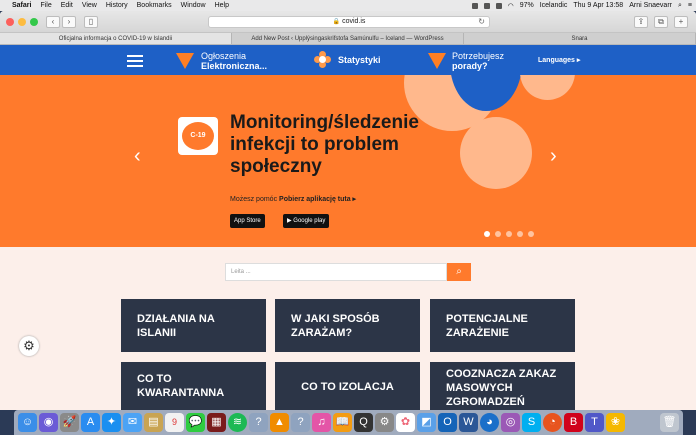  I want to click on tab-snara: Snara, so click(580, 38).